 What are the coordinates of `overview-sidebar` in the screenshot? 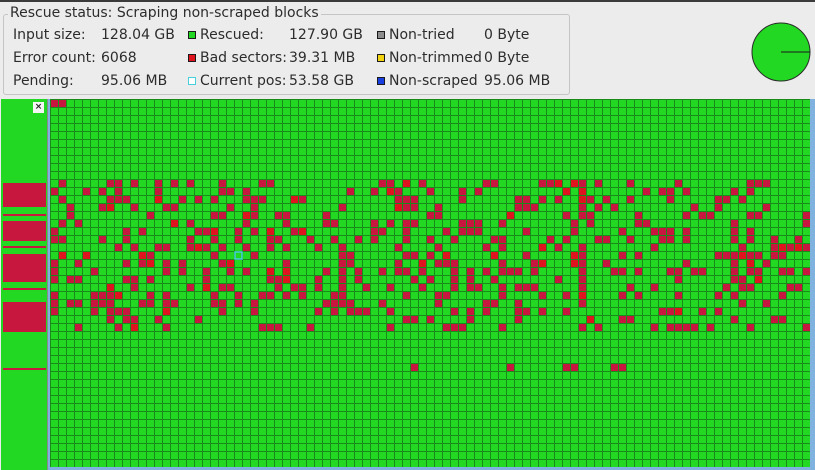 It's located at (24, 284).